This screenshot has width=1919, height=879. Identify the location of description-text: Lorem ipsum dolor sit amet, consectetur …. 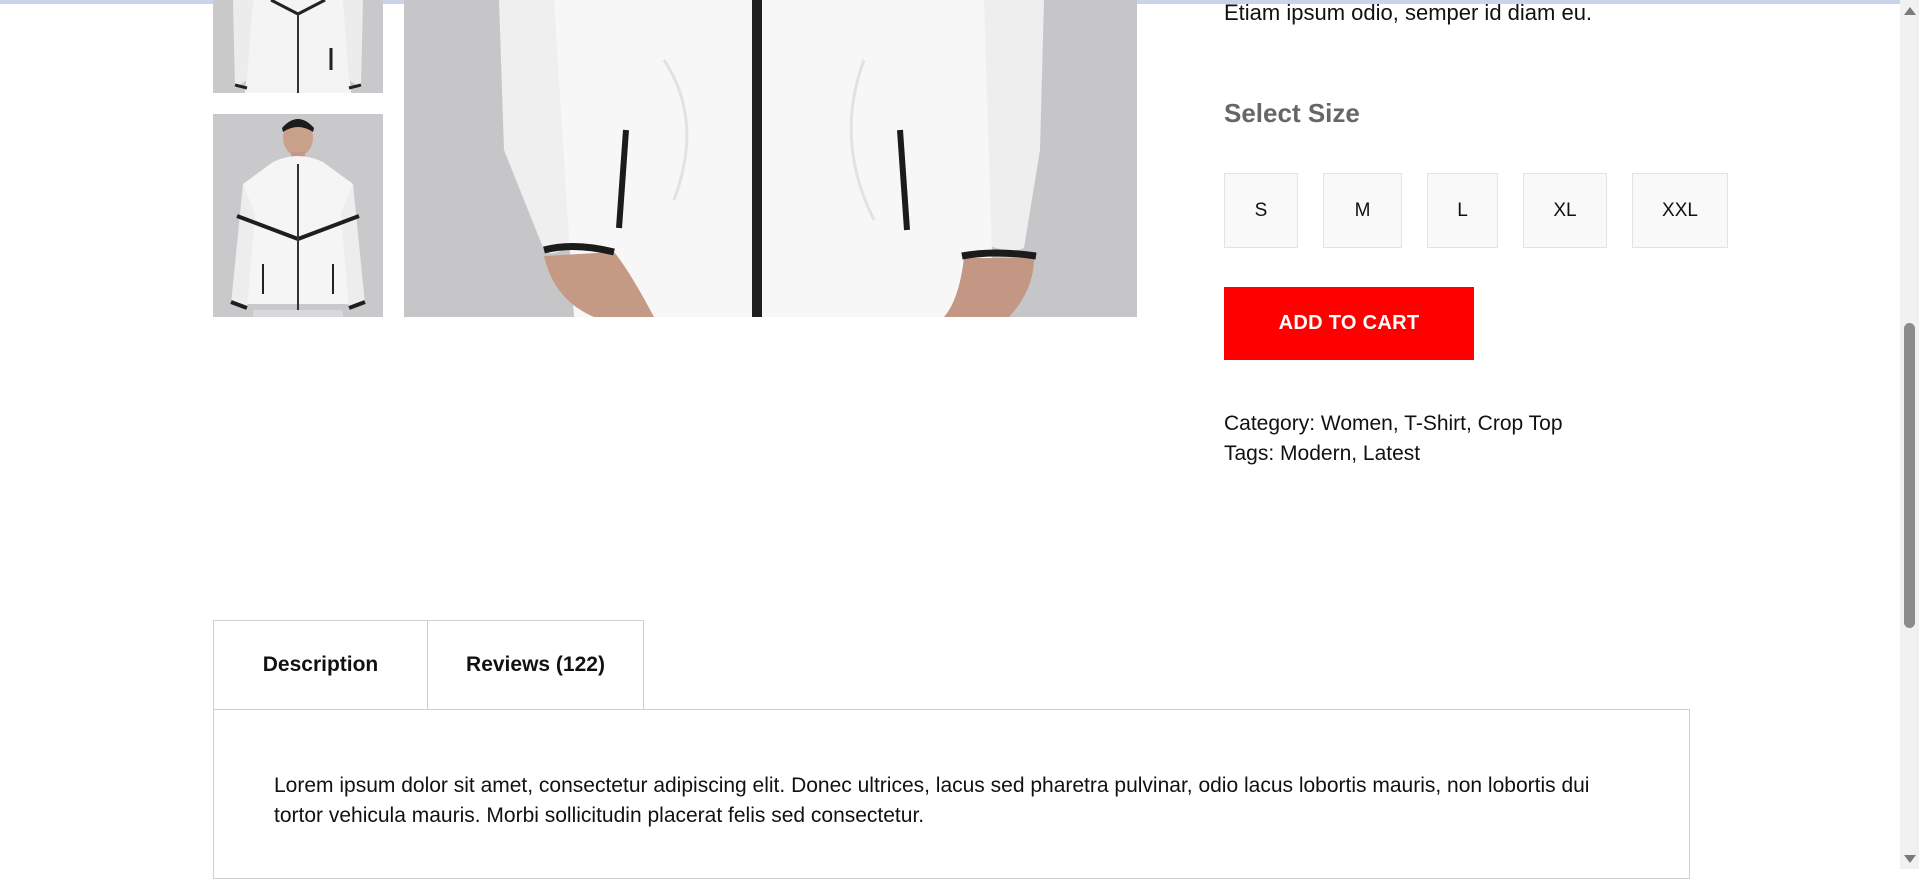
(932, 800).